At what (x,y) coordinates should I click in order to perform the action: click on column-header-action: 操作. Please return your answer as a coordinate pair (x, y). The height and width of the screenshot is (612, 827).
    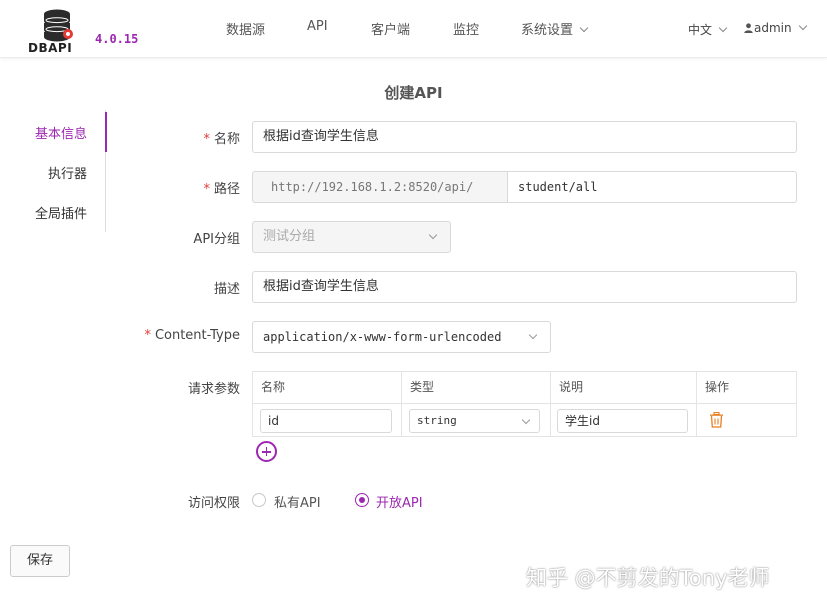
    Looking at the image, I should click on (717, 387).